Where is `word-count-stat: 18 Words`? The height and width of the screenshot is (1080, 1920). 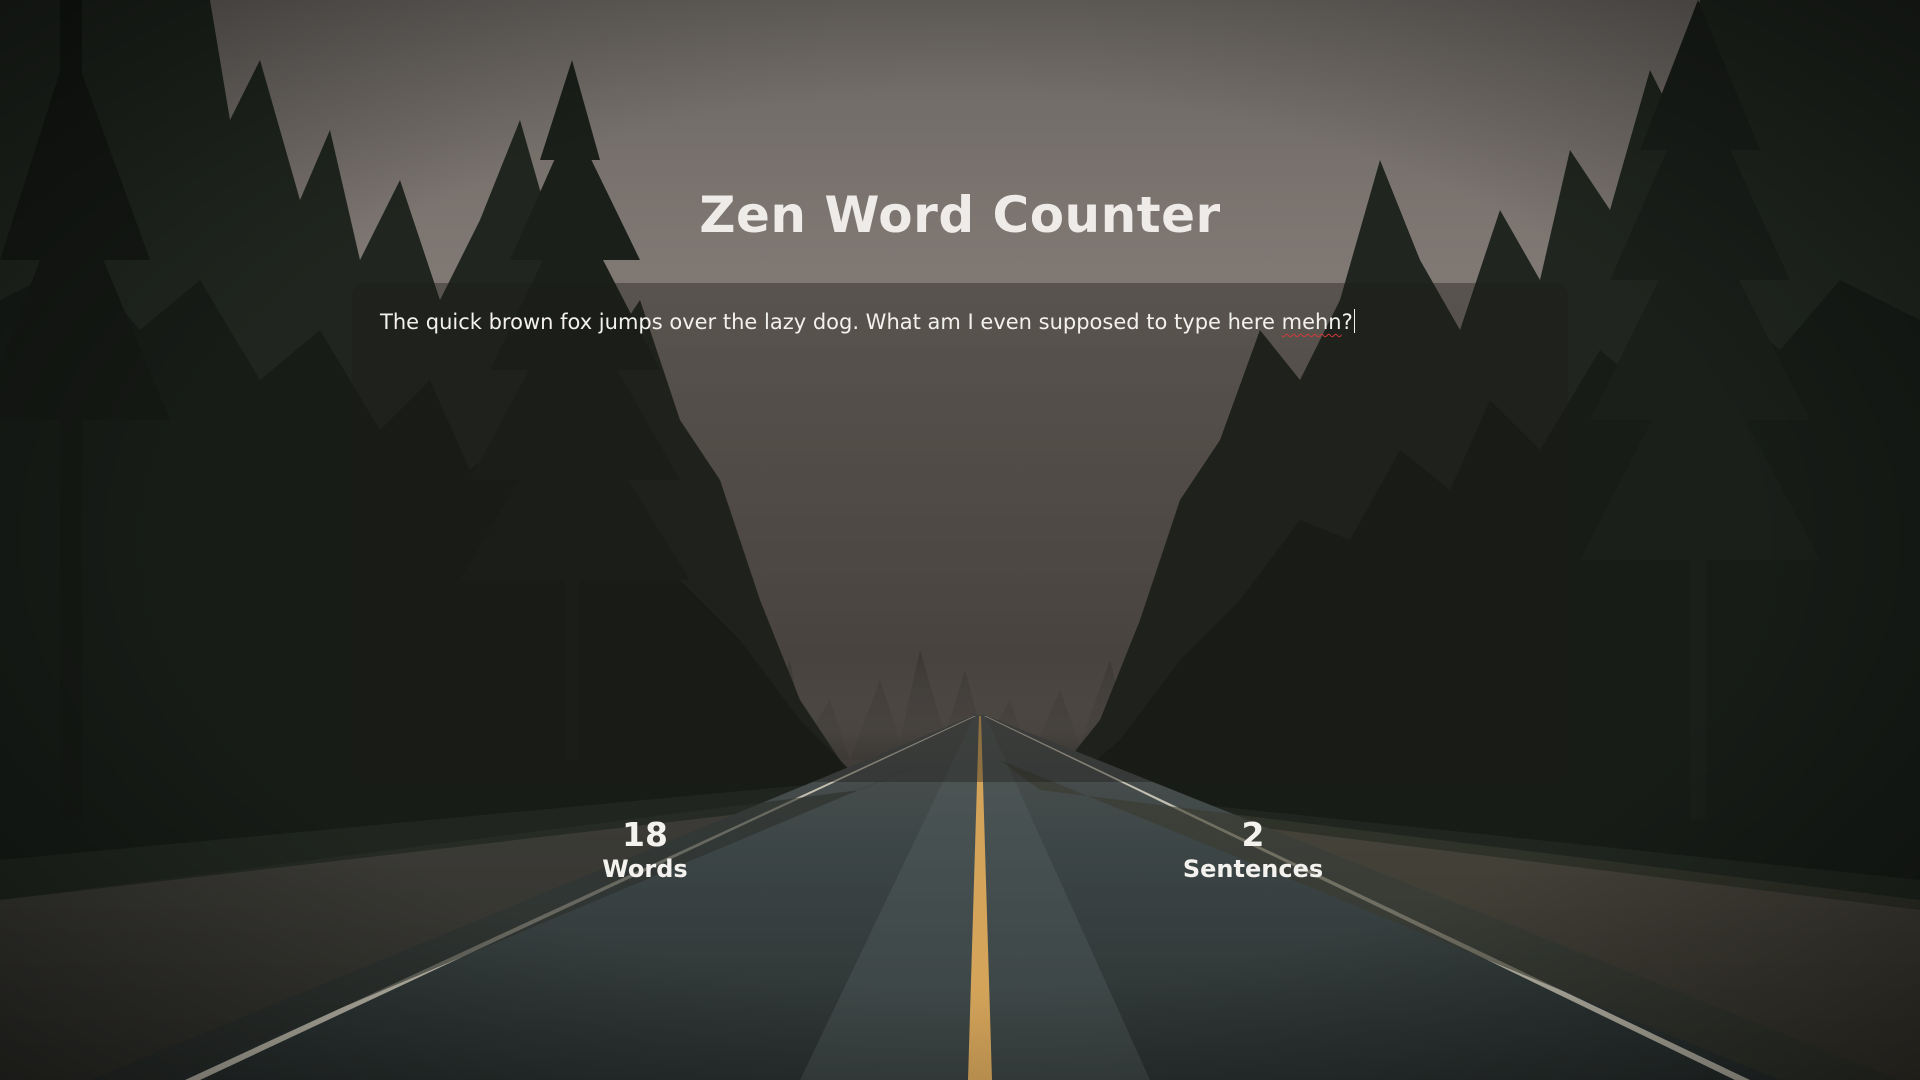
word-count-stat: 18 Words is located at coordinates (645, 849).